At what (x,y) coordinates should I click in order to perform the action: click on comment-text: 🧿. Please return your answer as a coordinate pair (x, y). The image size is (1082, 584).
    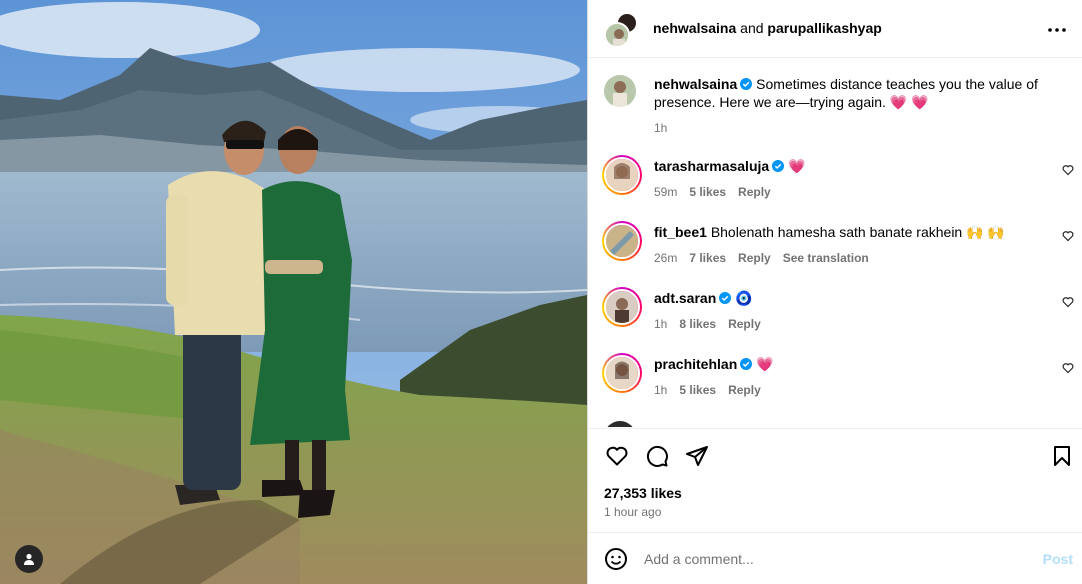
    Looking at the image, I should click on (744, 298).